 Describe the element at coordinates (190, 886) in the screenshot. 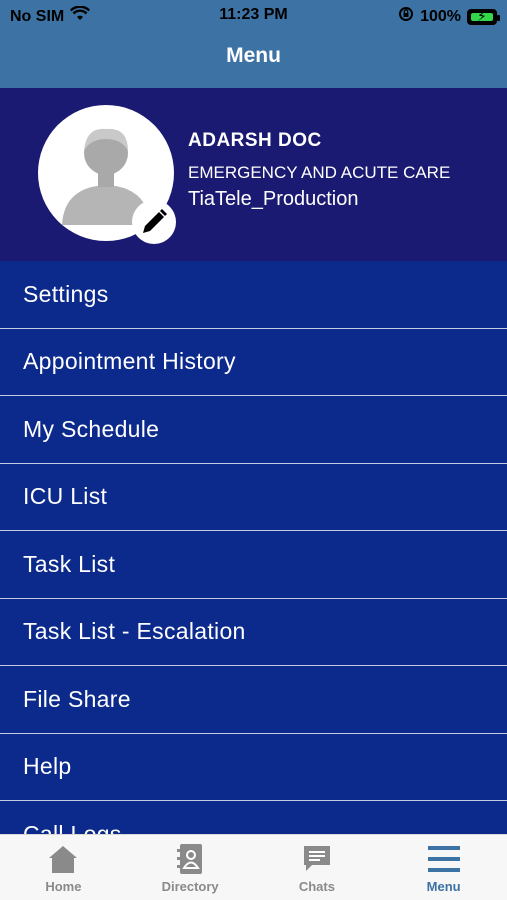

I see `tab-label: Directory` at that location.